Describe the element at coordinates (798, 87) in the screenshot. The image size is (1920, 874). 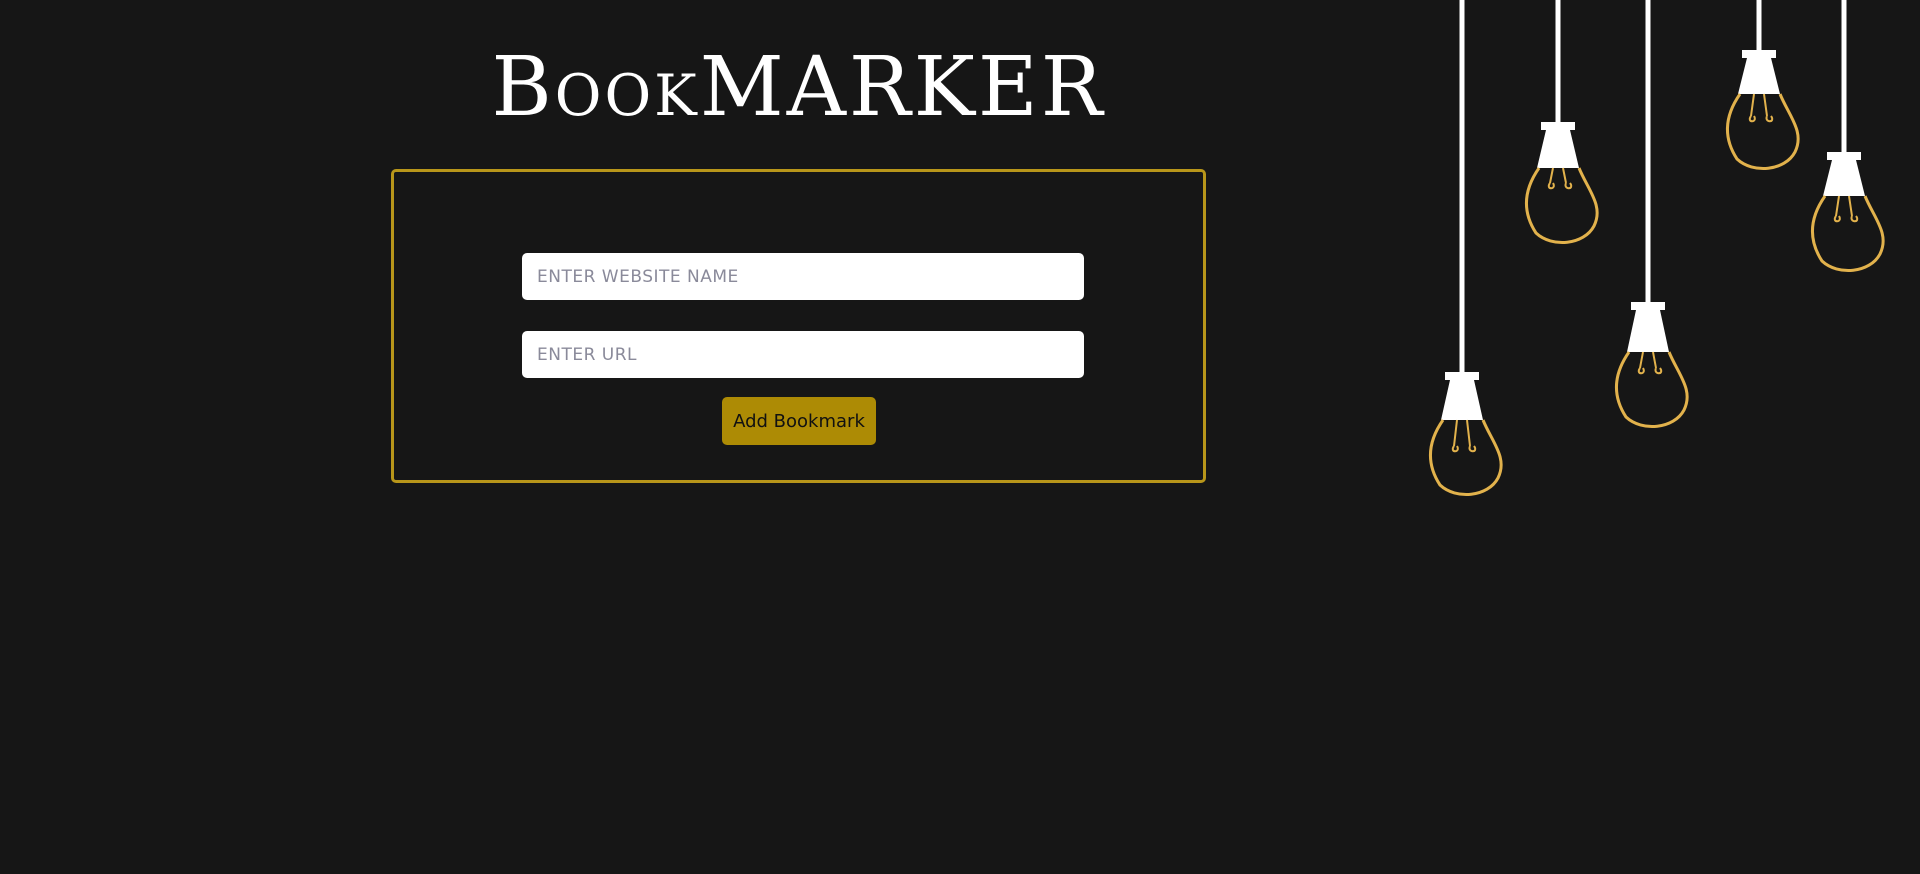
I see `page-title: BookMARKER` at that location.